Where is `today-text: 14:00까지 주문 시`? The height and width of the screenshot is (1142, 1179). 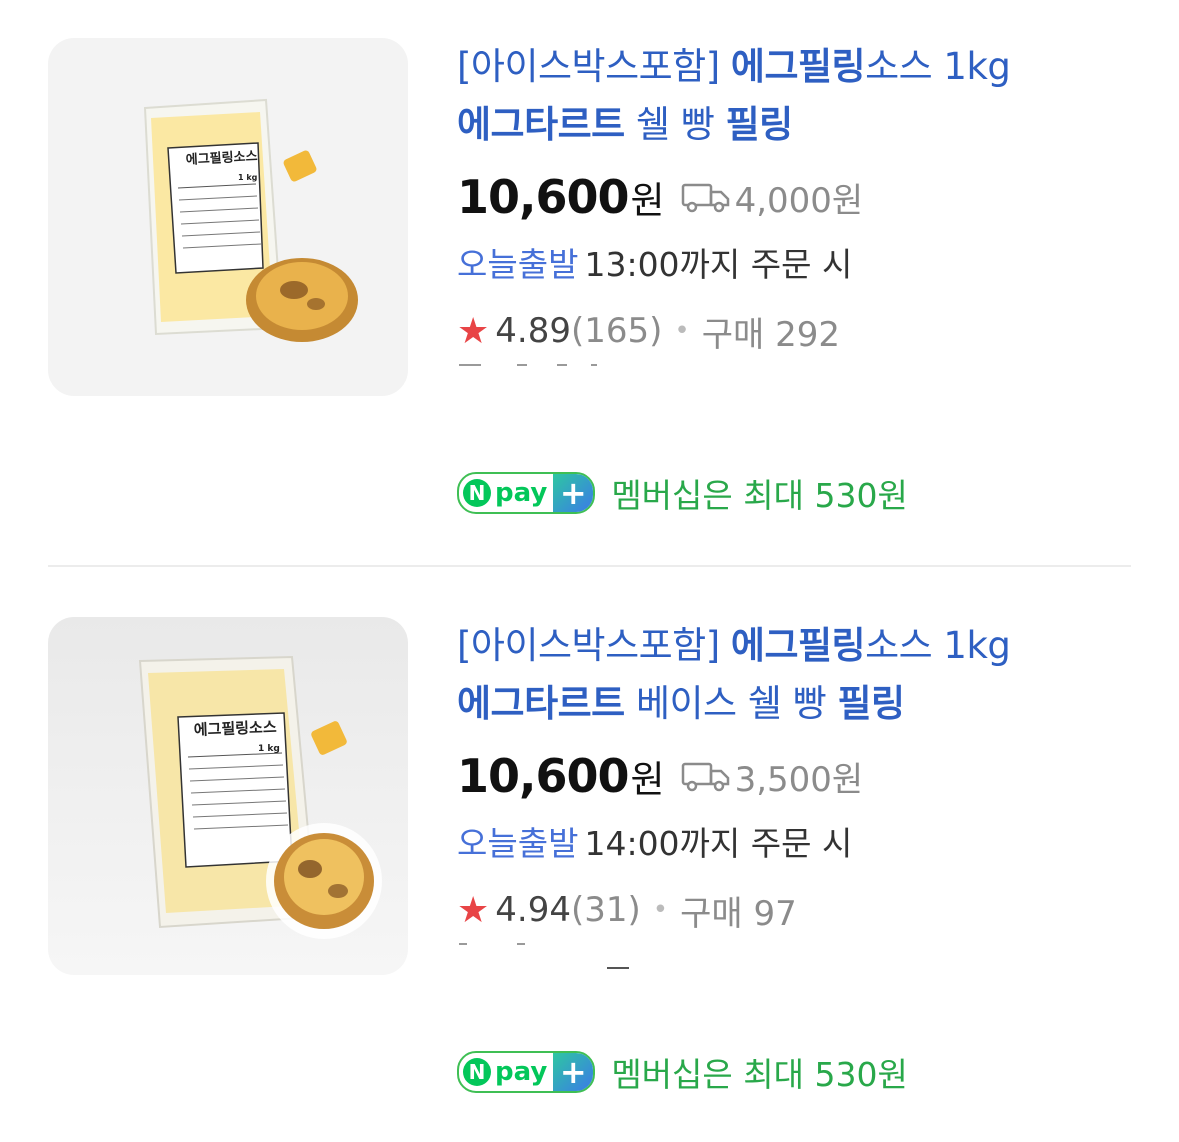 today-text: 14:00까지 주문 시 is located at coordinates (718, 843).